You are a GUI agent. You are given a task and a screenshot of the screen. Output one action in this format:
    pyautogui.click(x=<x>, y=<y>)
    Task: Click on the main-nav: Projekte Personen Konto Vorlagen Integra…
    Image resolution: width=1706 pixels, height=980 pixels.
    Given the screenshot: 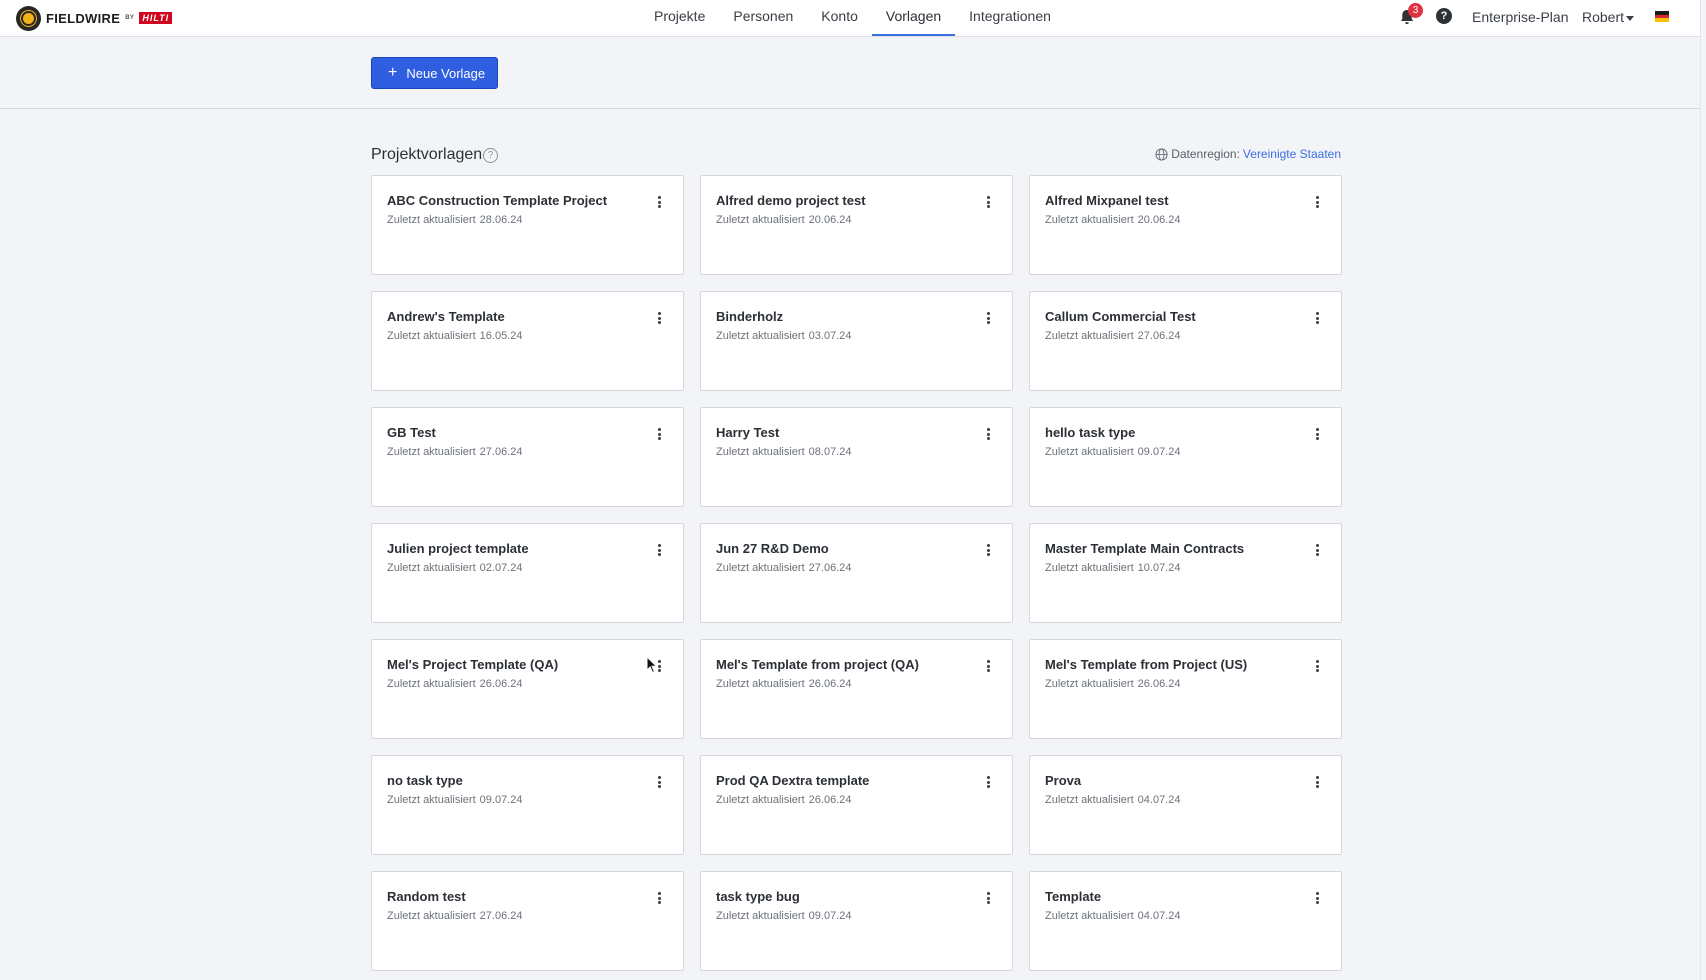 What is the action you would take?
    pyautogui.click(x=852, y=18)
    